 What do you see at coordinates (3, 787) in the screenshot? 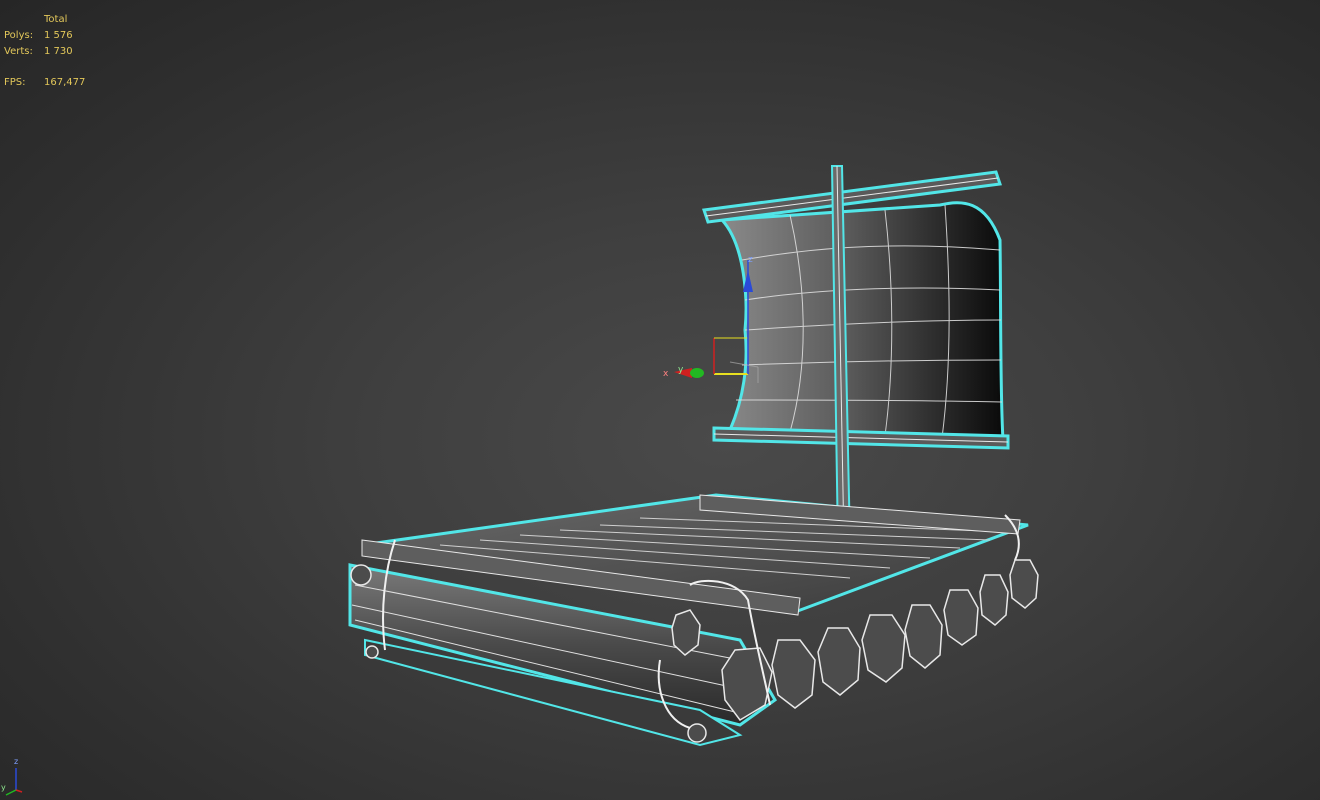
I see `view-axis-y-label: y` at bounding box center [3, 787].